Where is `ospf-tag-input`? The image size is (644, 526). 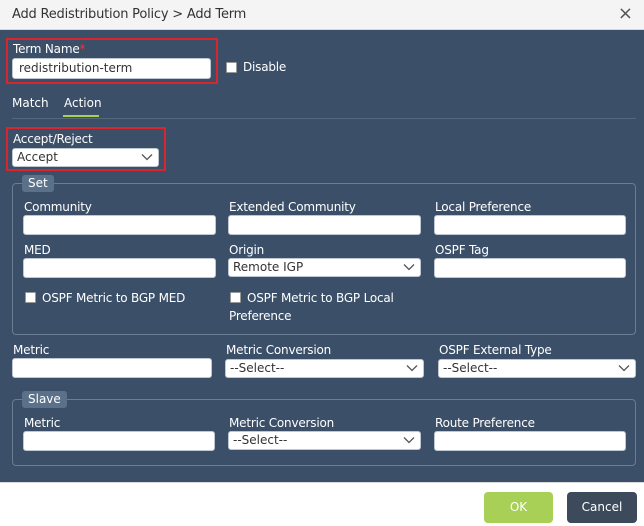 ospf-tag-input is located at coordinates (530, 268).